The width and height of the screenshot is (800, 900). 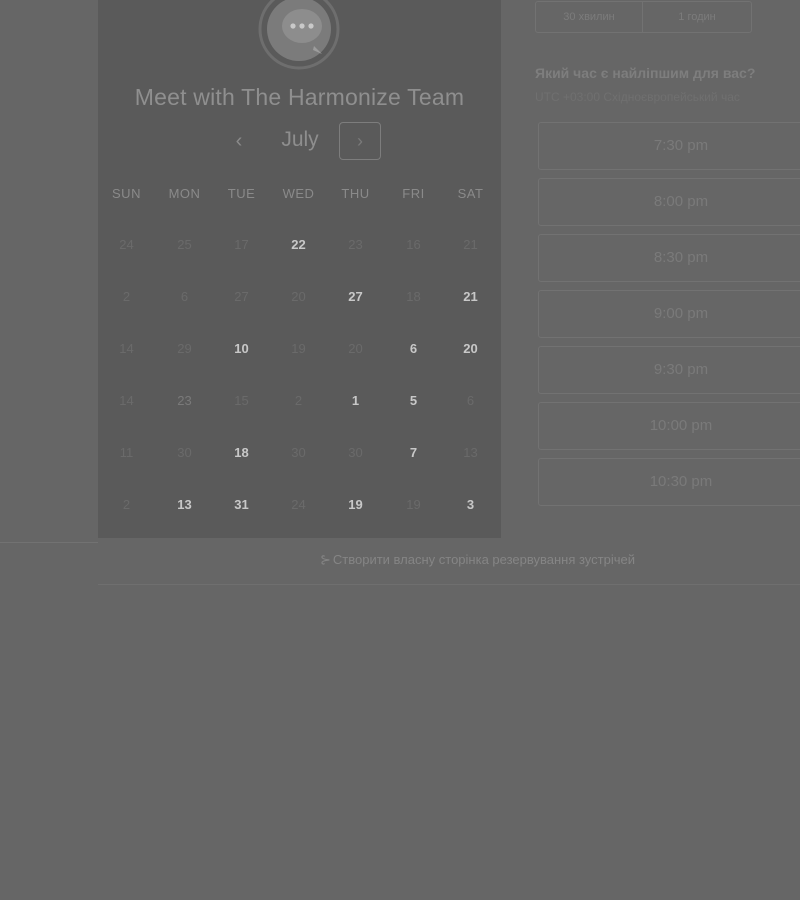 I want to click on weekday-label: THU, so click(x=355, y=193).